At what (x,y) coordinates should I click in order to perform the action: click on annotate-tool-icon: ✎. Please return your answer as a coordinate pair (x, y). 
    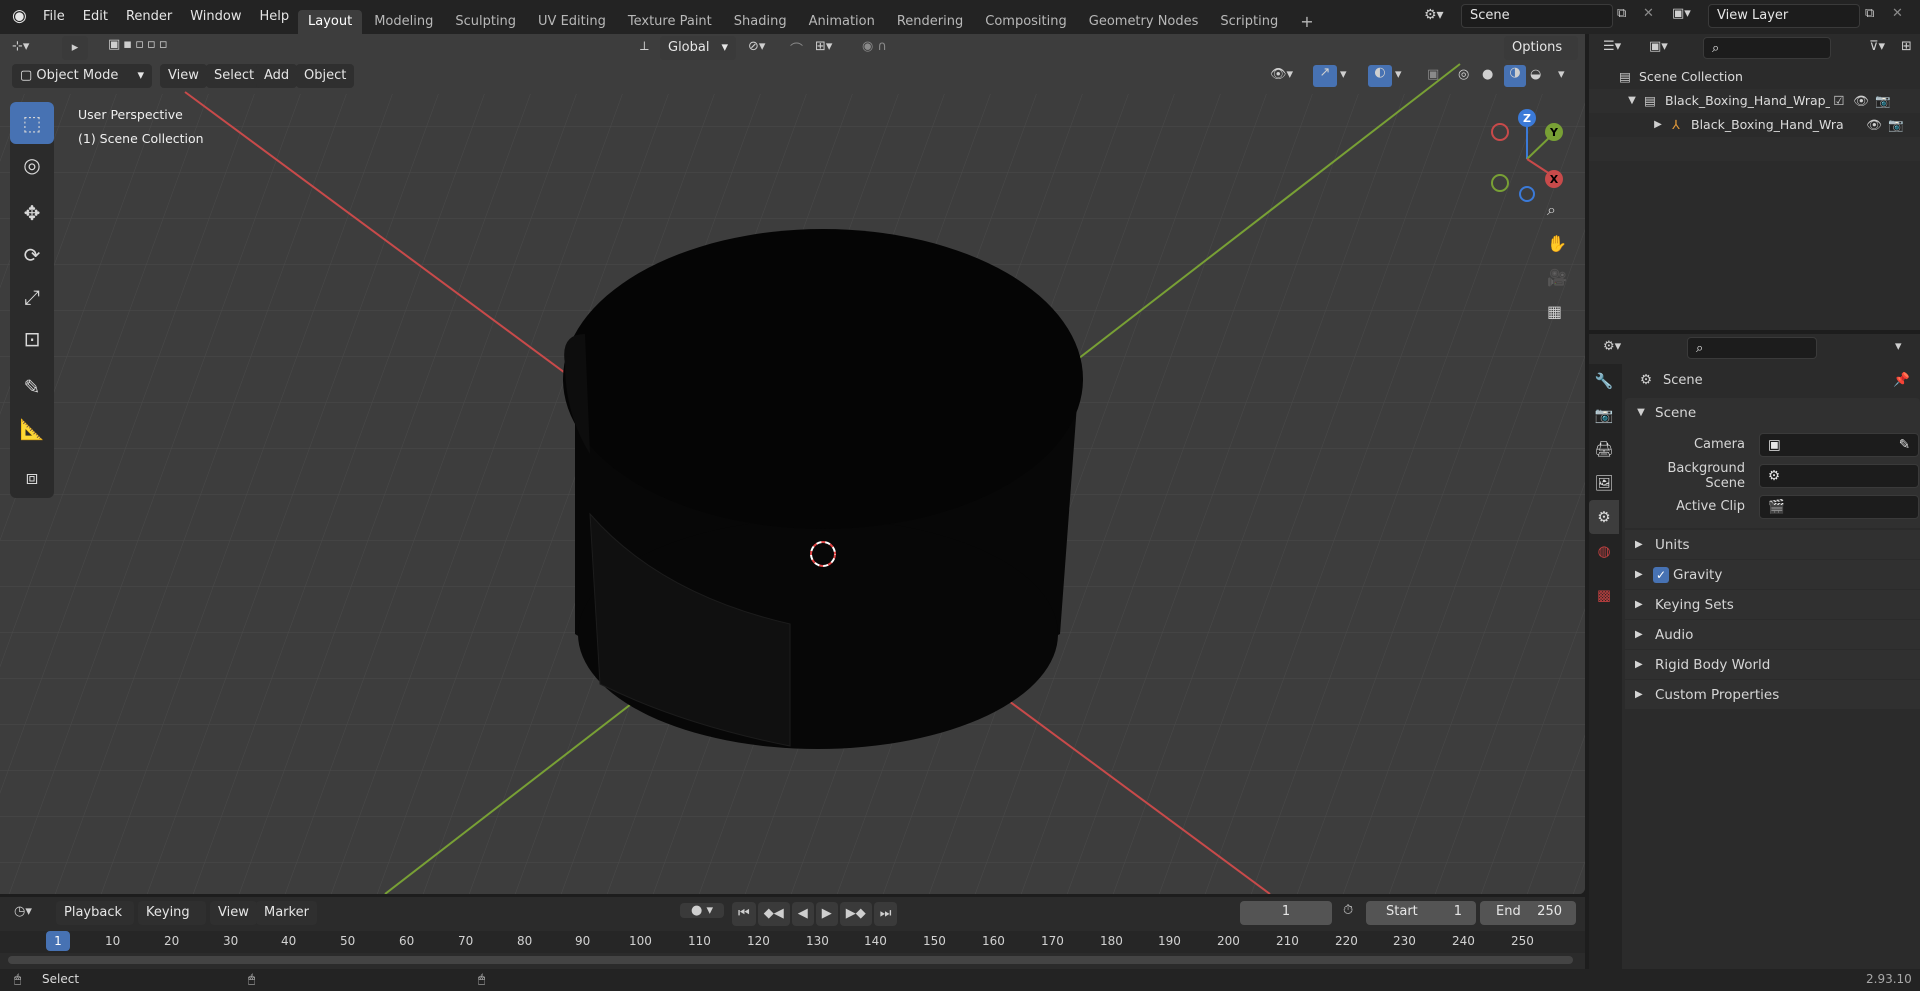
    Looking at the image, I should click on (32, 387).